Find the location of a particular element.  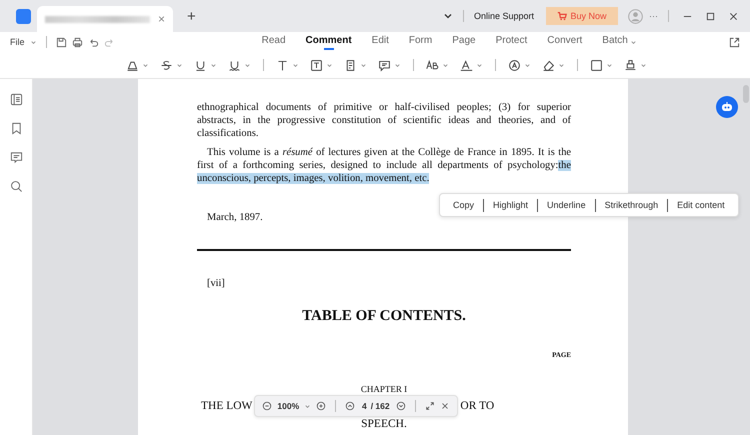

insert-icon is located at coordinates (466, 65).